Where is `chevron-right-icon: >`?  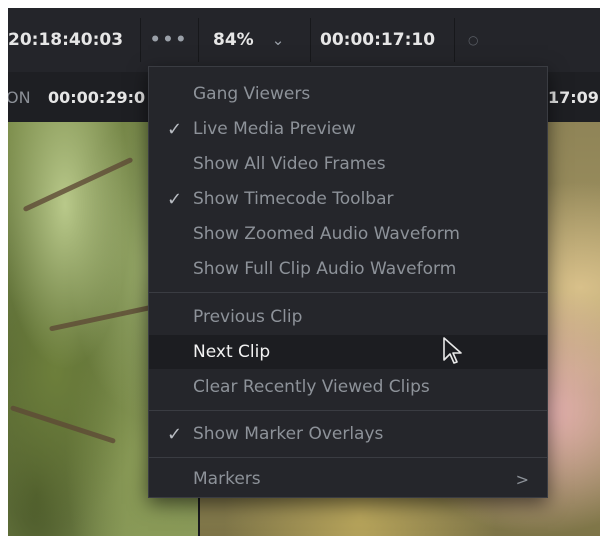 chevron-right-icon: > is located at coordinates (522, 479).